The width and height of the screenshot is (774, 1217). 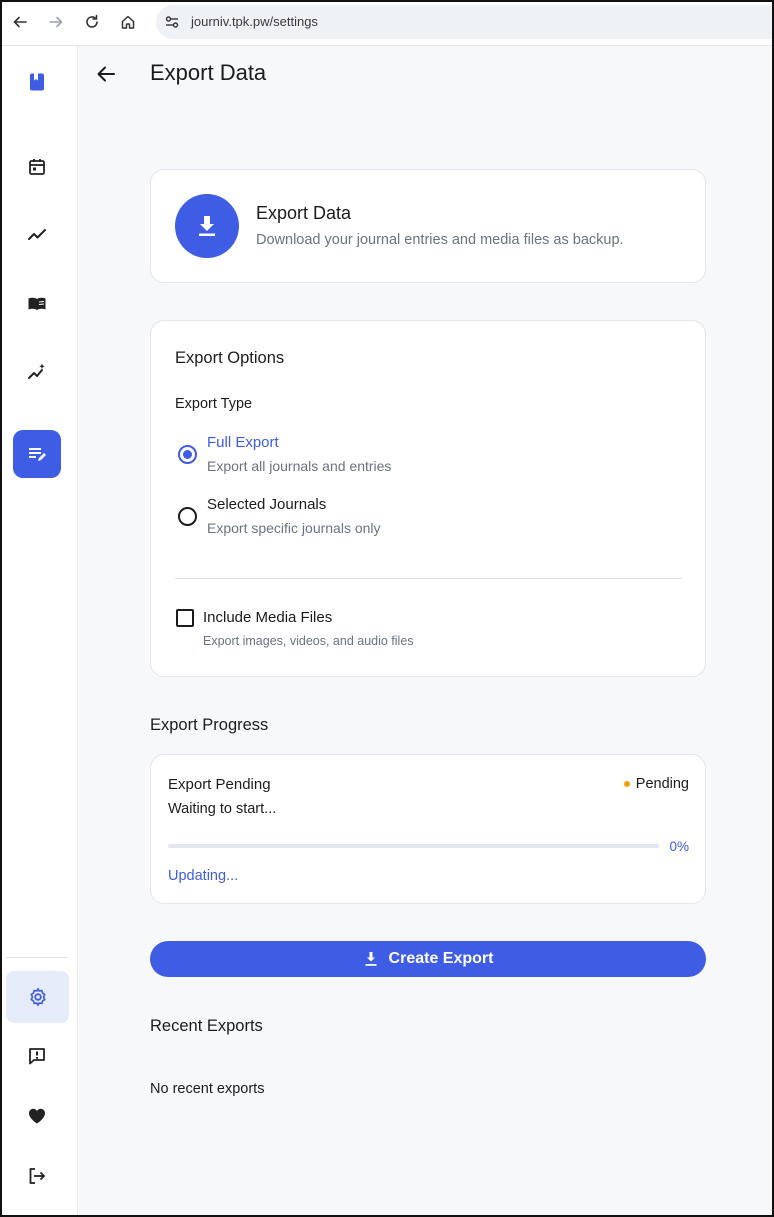 I want to click on progress-bar, so click(x=413, y=846).